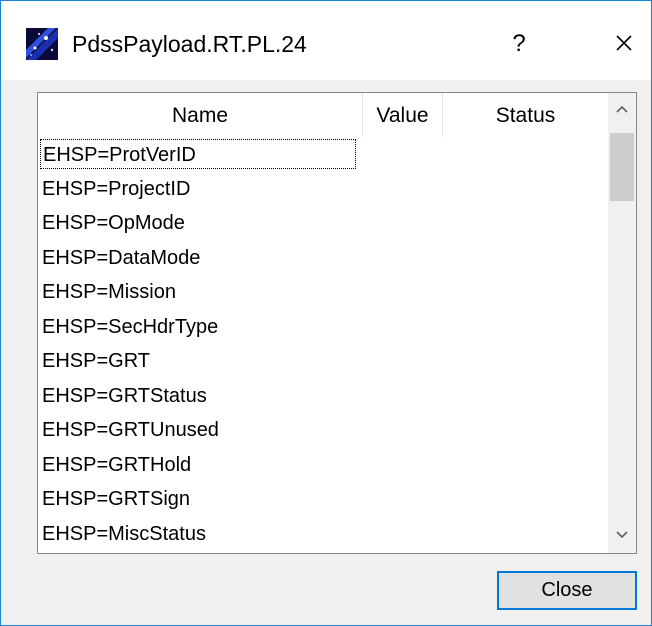 The height and width of the screenshot is (626, 652). What do you see at coordinates (189, 44) in the screenshot?
I see `window-title: PdssPayload.RT.PL.24` at bounding box center [189, 44].